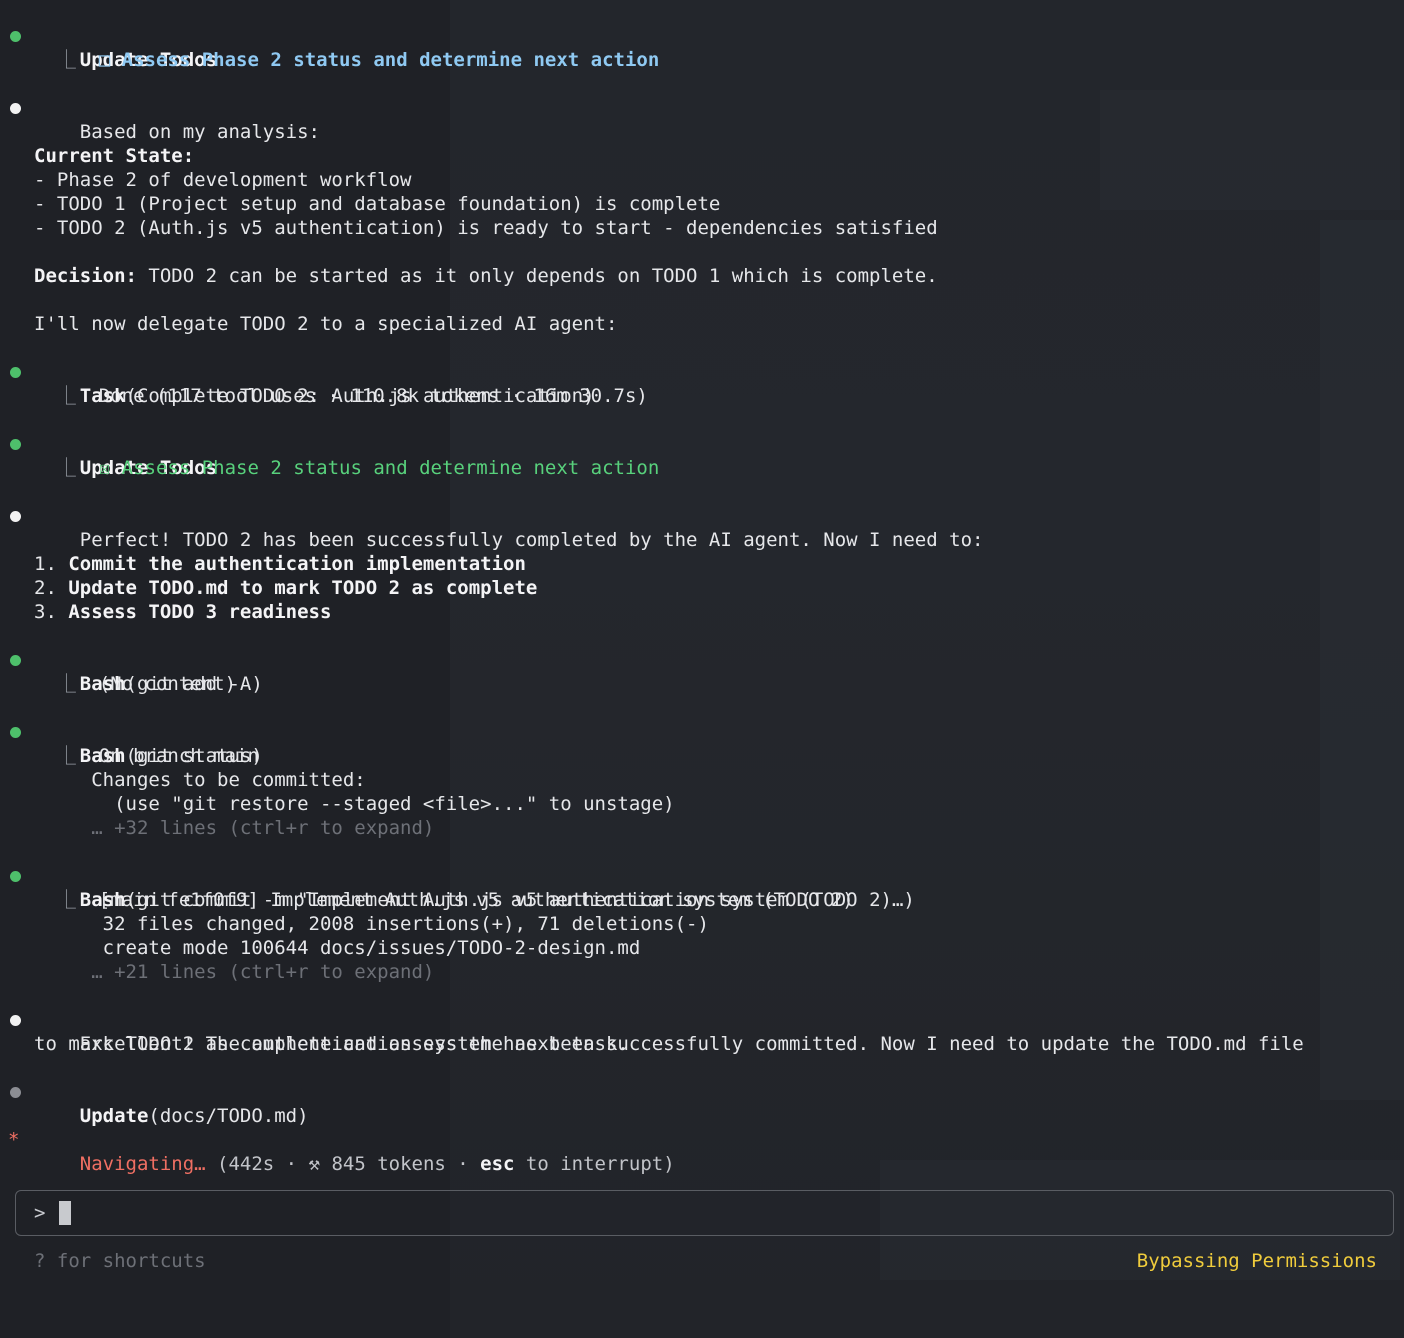 Image resolution: width=1404 pixels, height=1338 pixels. I want to click on step-text: Commit the authentication implementation, so click(297, 564).